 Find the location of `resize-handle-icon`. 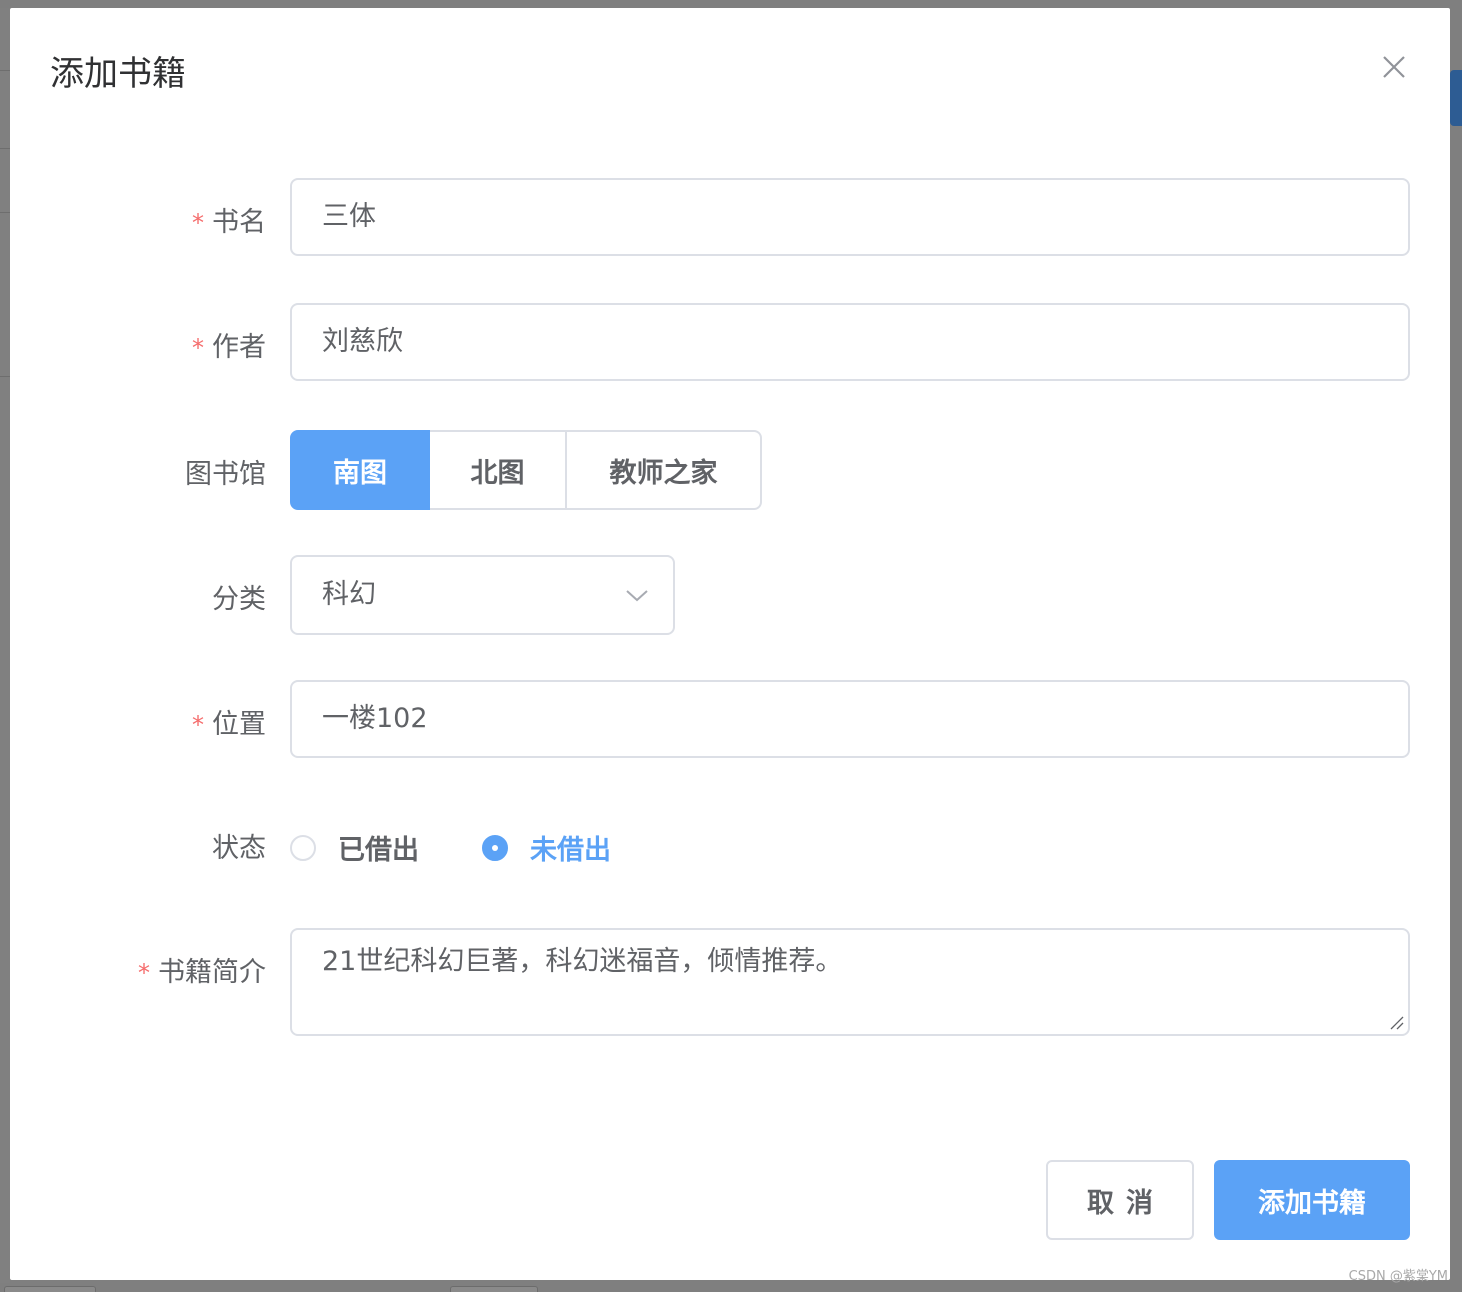

resize-handle-icon is located at coordinates (1396, 1022).